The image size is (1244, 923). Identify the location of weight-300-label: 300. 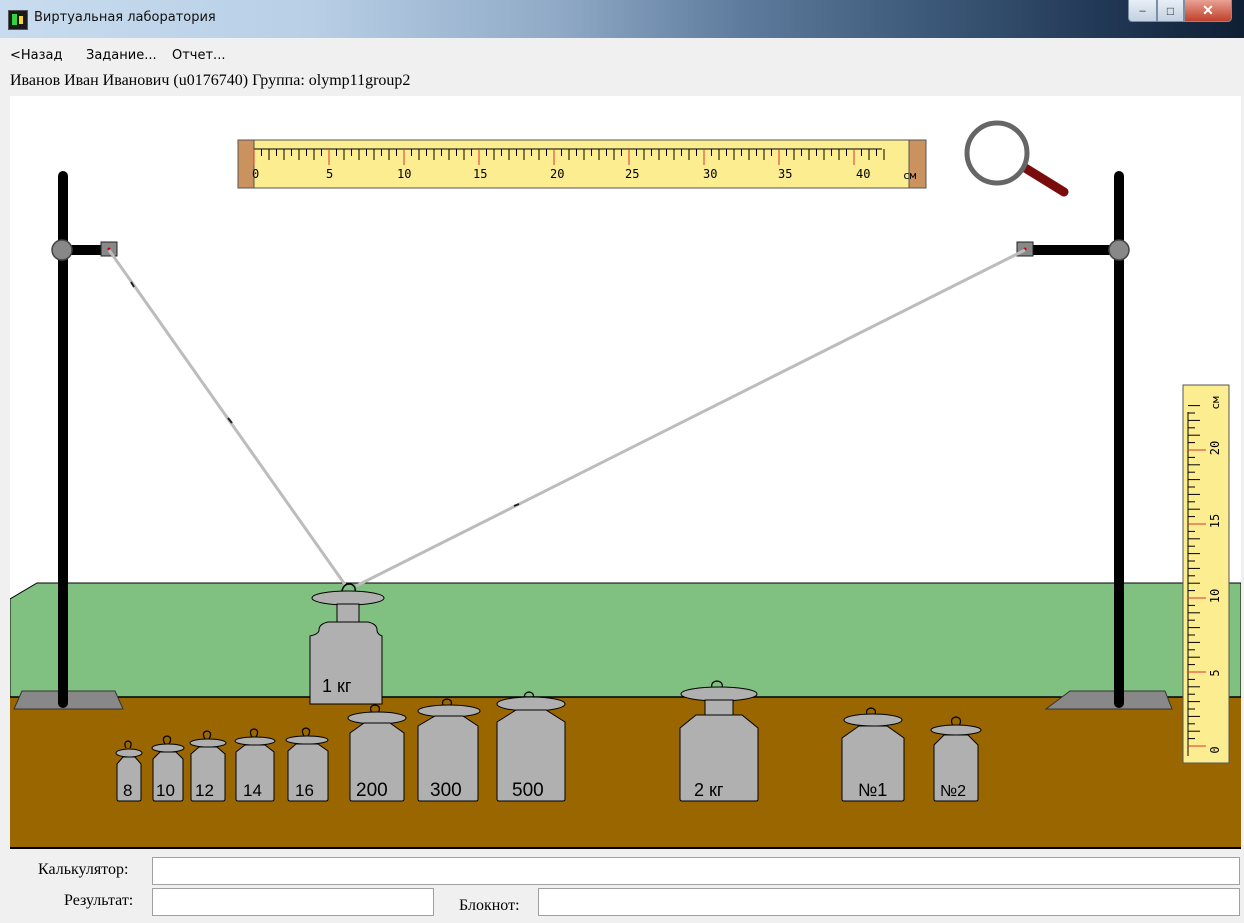
(446, 790).